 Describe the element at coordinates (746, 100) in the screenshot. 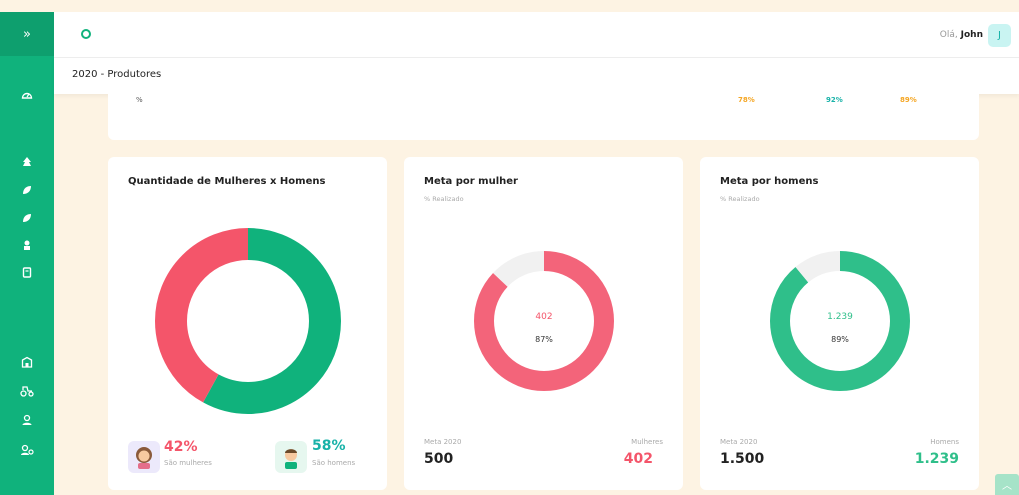

I see `summary-value-1: 78%` at that location.